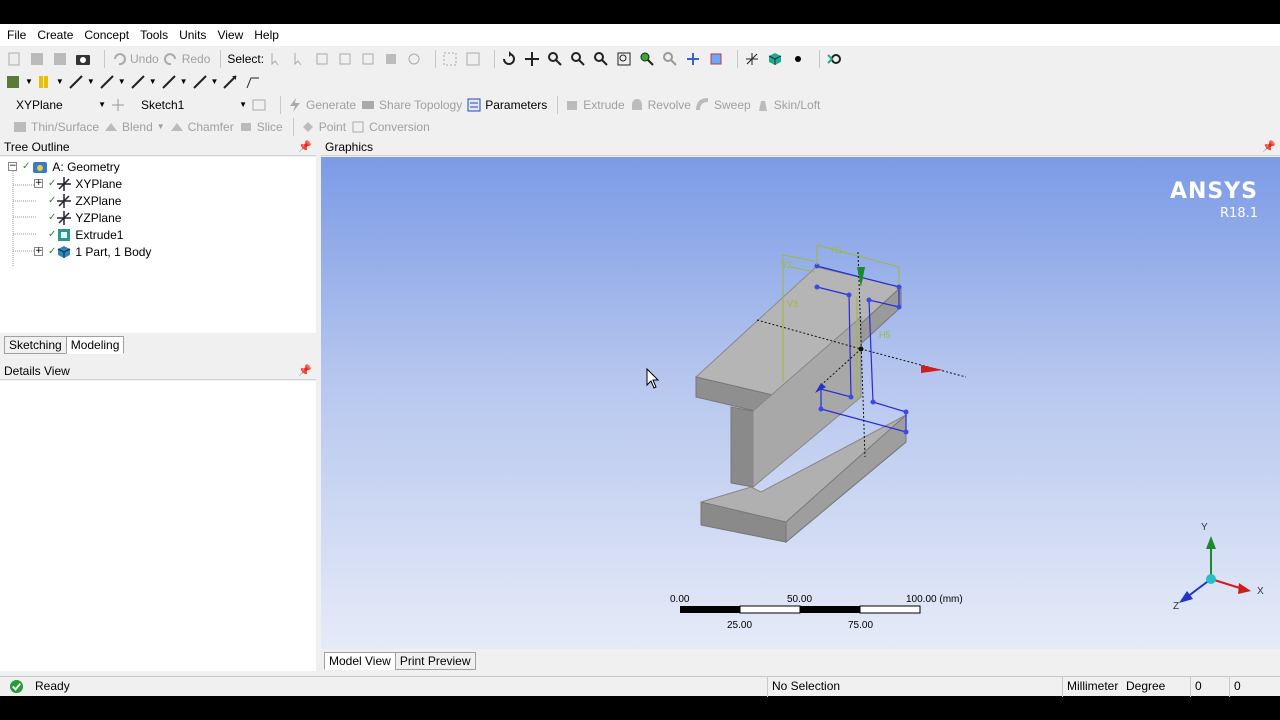  I want to click on sweep-button: Sweep, so click(723, 105).